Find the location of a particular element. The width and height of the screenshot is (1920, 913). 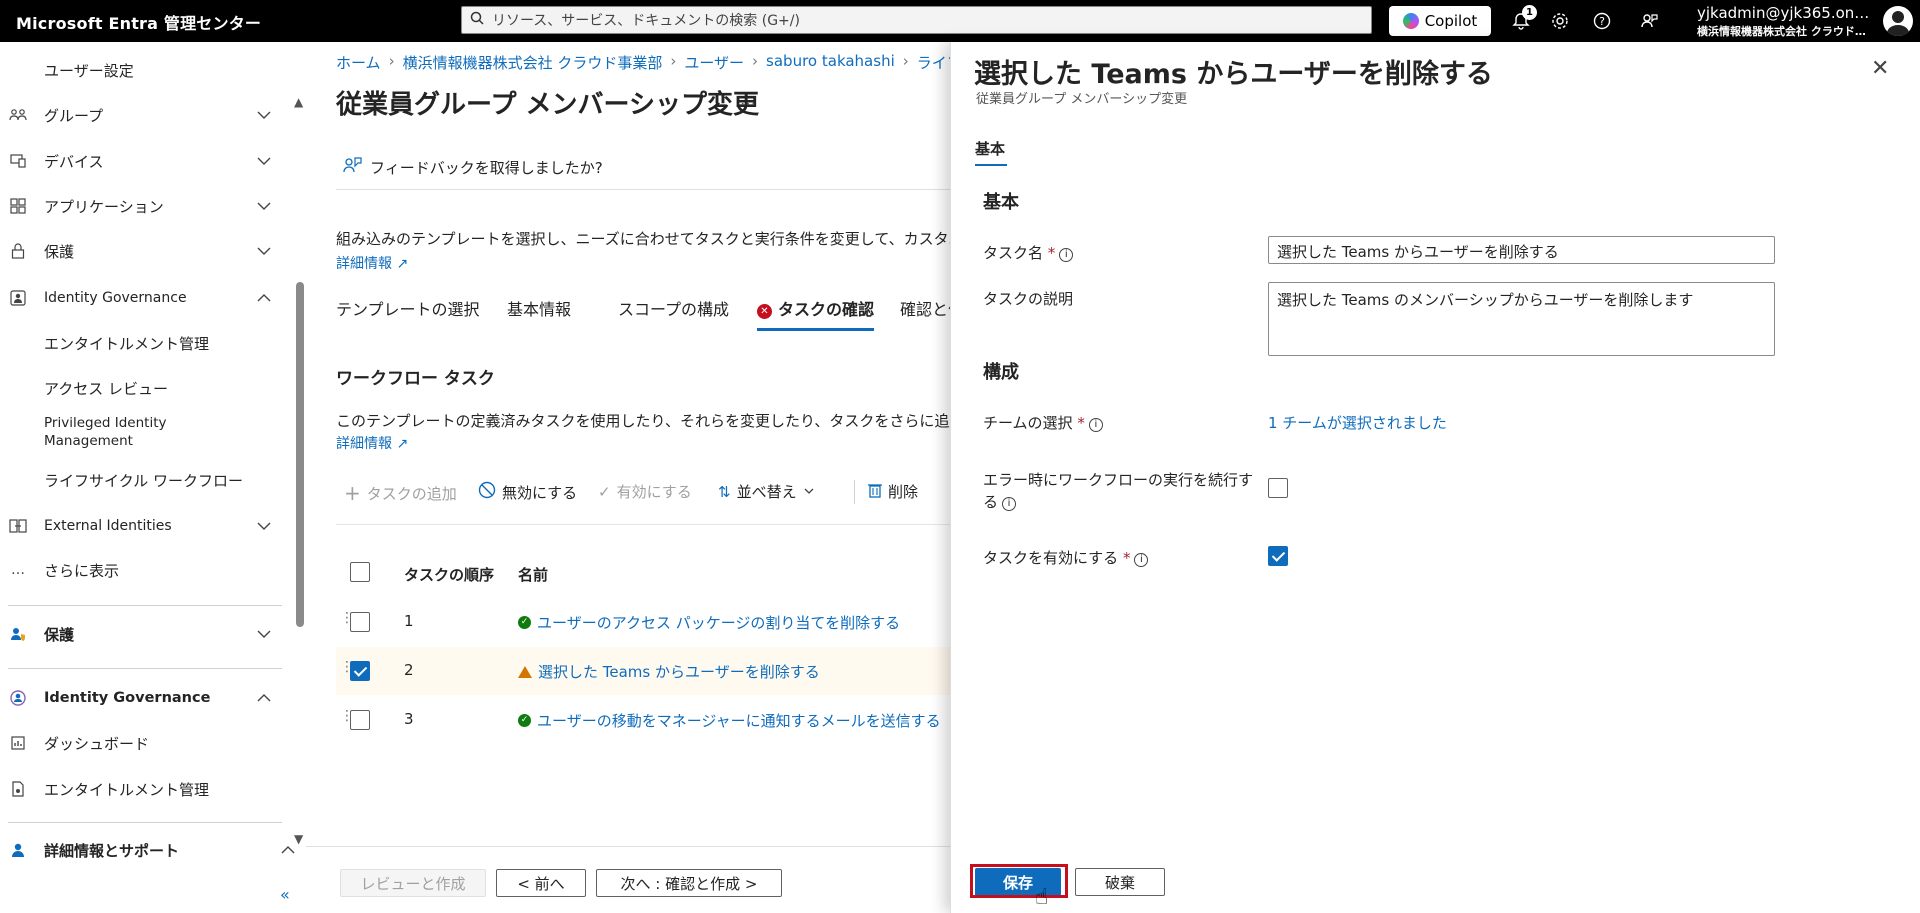

sidebar-item-entitlement-management: エンタイトルメント管理 is located at coordinates (145, 343).